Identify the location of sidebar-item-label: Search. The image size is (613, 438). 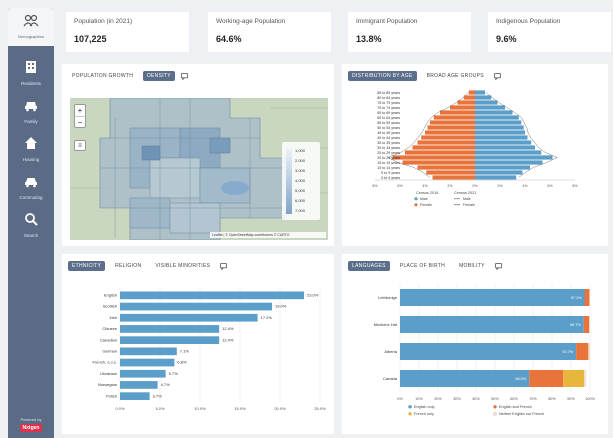
(31, 235).